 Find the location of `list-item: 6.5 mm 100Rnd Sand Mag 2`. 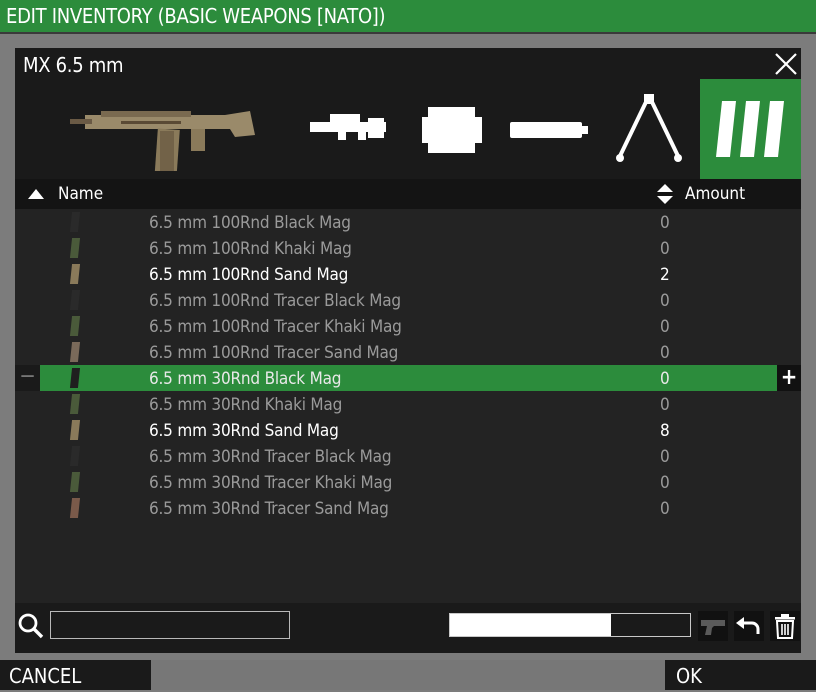

list-item: 6.5 mm 100Rnd Sand Mag 2 is located at coordinates (408, 274).